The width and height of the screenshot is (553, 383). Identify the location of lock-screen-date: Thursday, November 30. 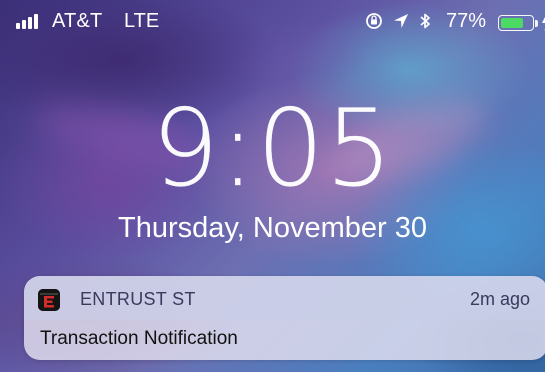
(272, 228).